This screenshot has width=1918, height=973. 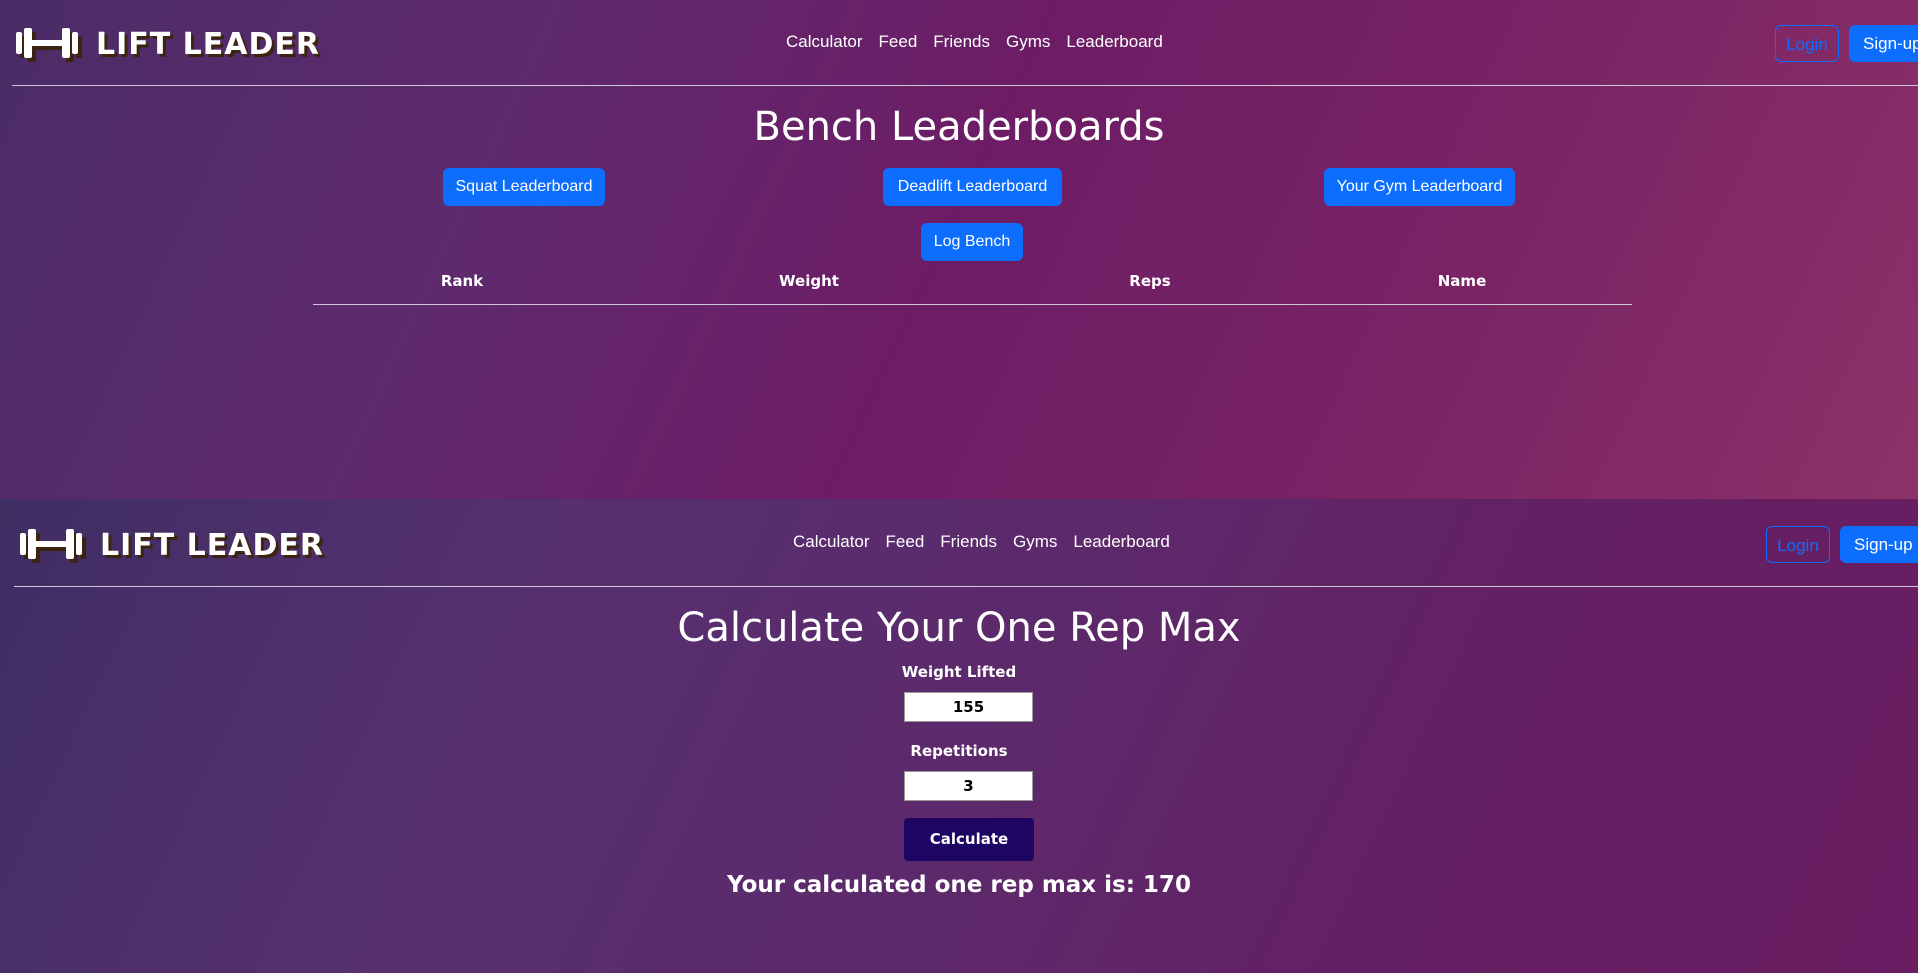 I want to click on gym-leaderboard-button: Your Gym Leaderboard, so click(x=1419, y=187).